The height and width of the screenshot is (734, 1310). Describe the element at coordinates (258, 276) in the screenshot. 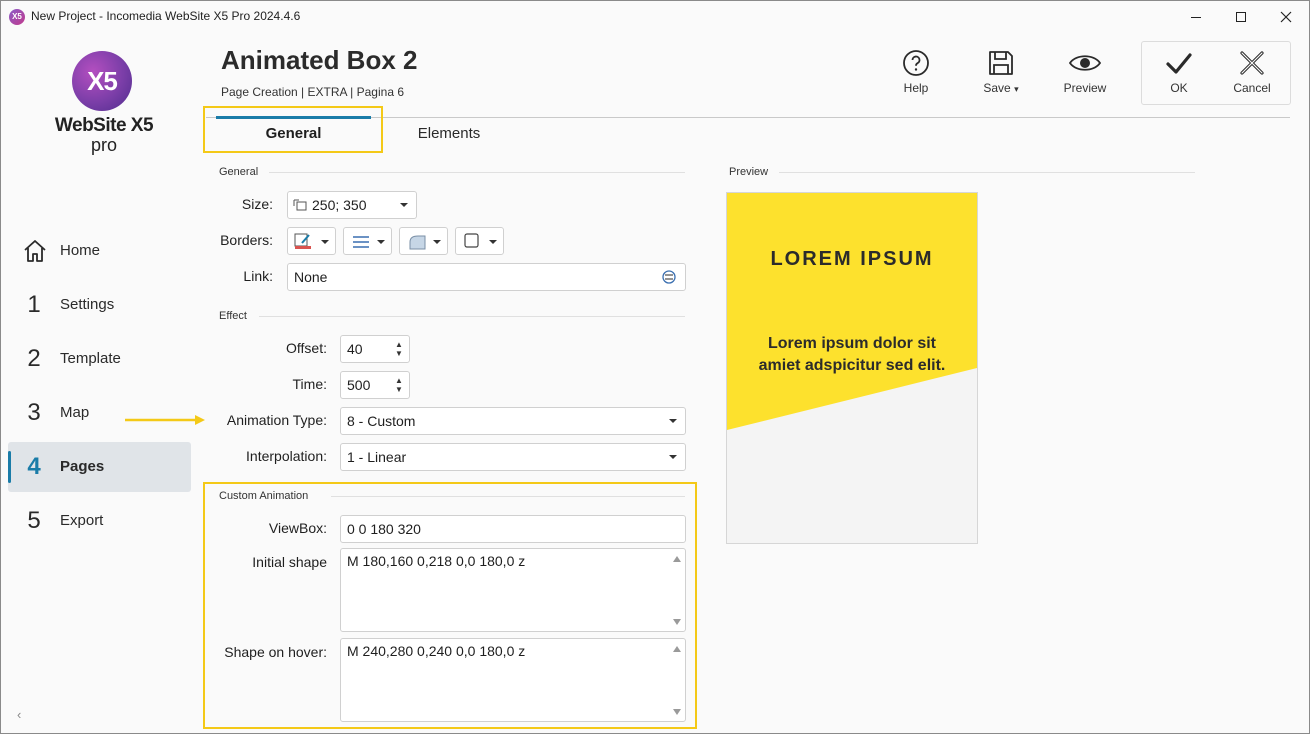

I see `link-label: Link:` at that location.